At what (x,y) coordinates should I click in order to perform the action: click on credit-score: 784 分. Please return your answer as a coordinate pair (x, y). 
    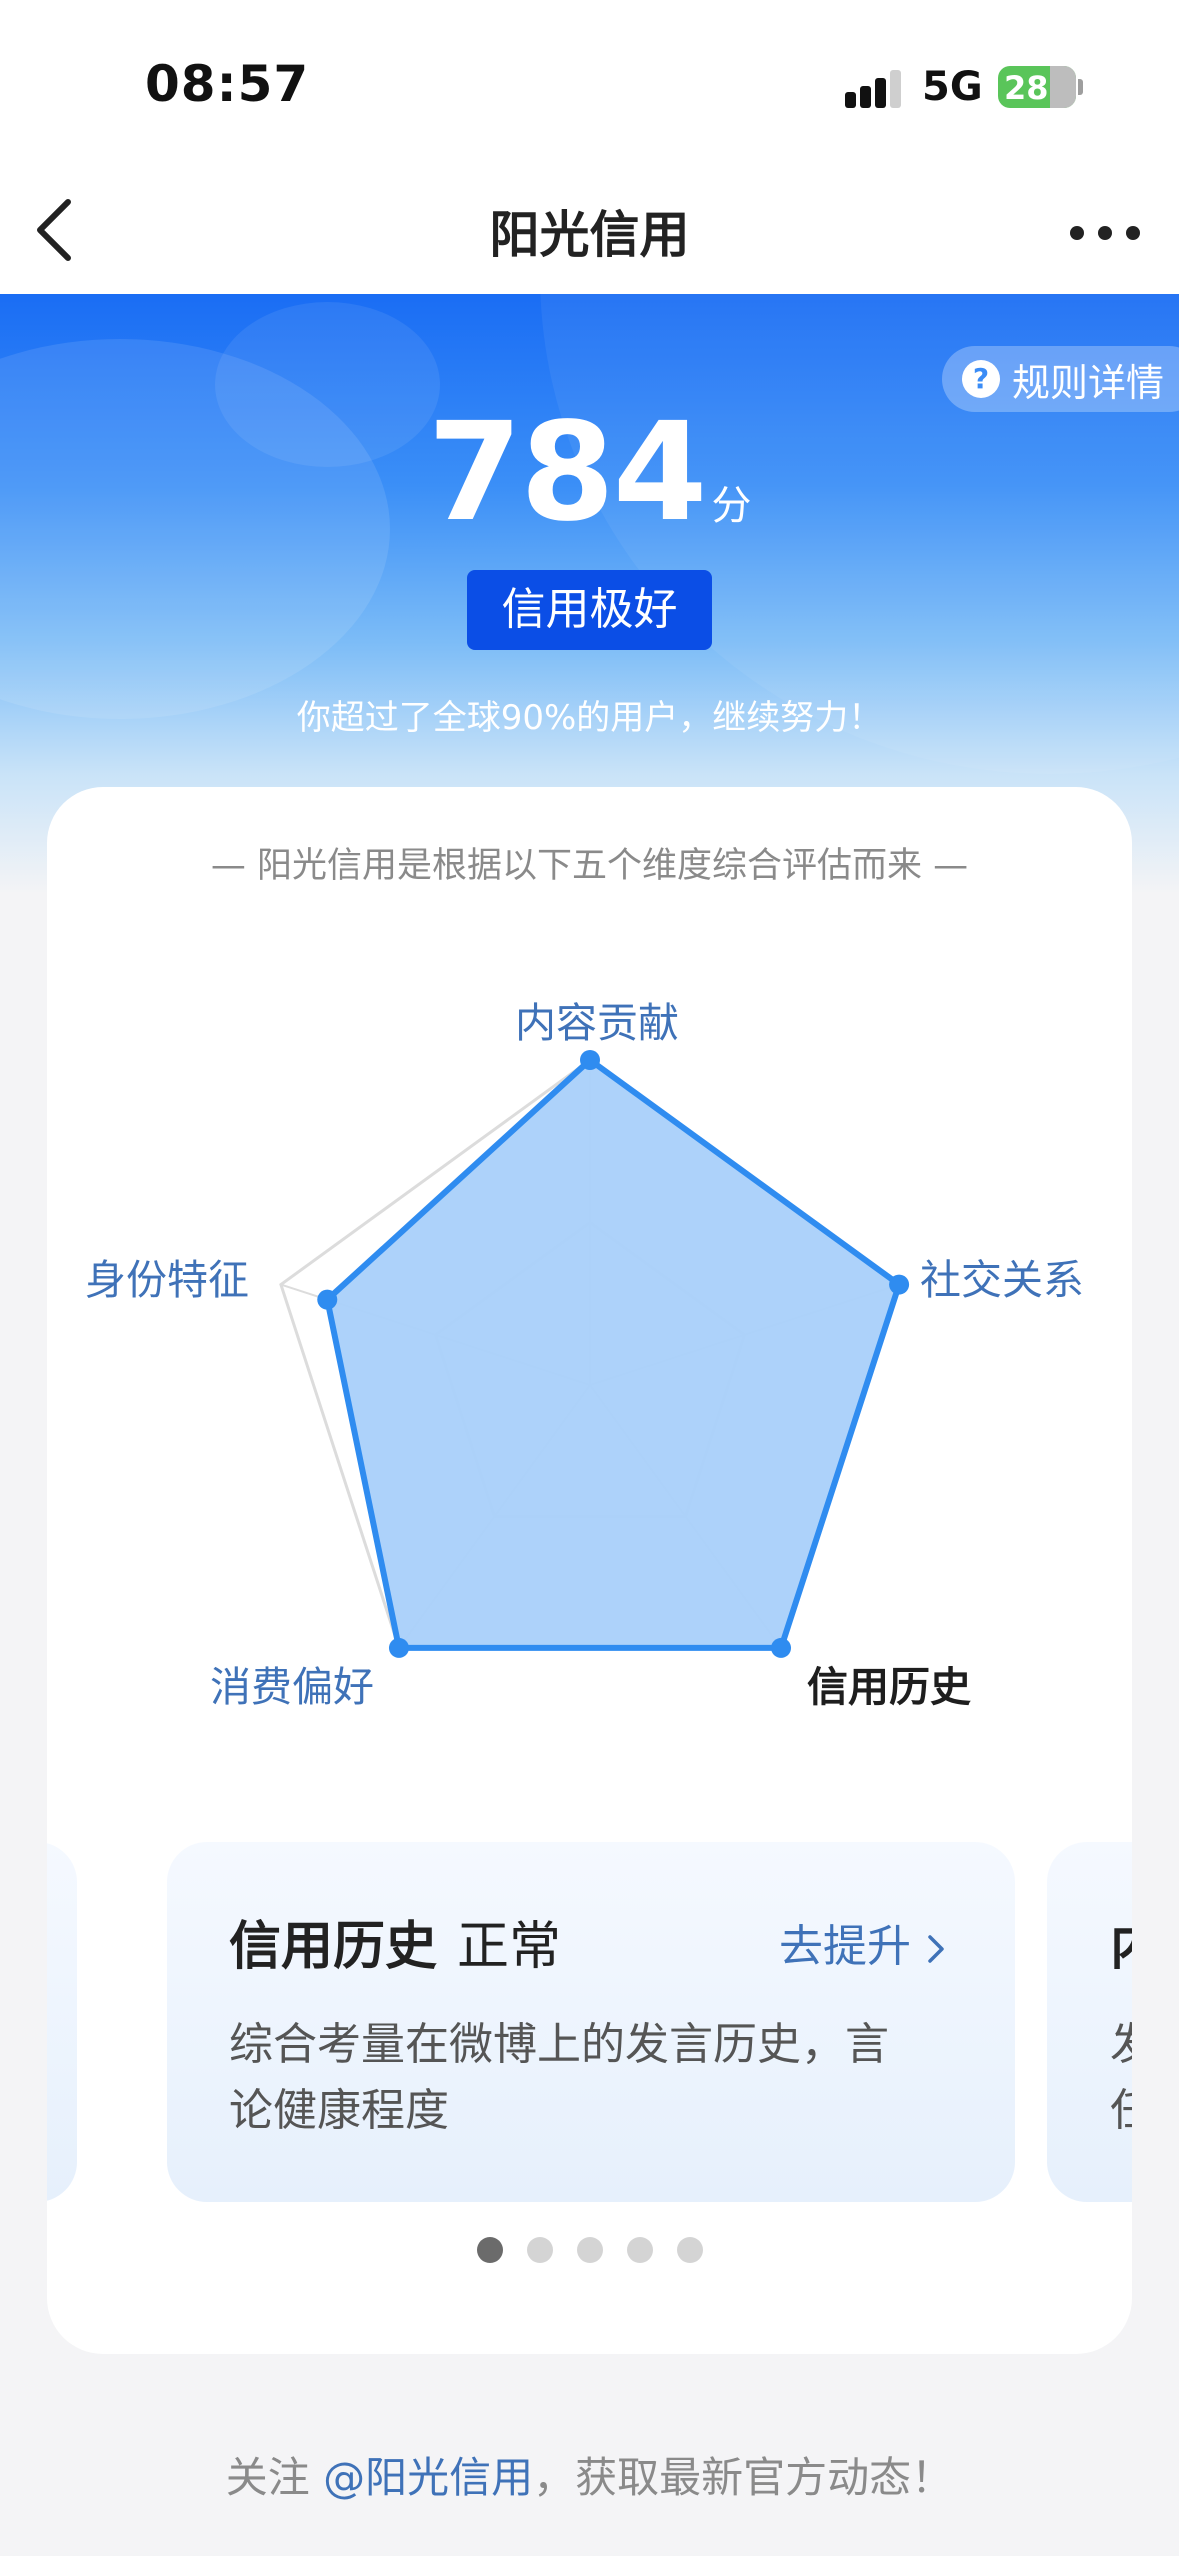
    Looking at the image, I should click on (589, 473).